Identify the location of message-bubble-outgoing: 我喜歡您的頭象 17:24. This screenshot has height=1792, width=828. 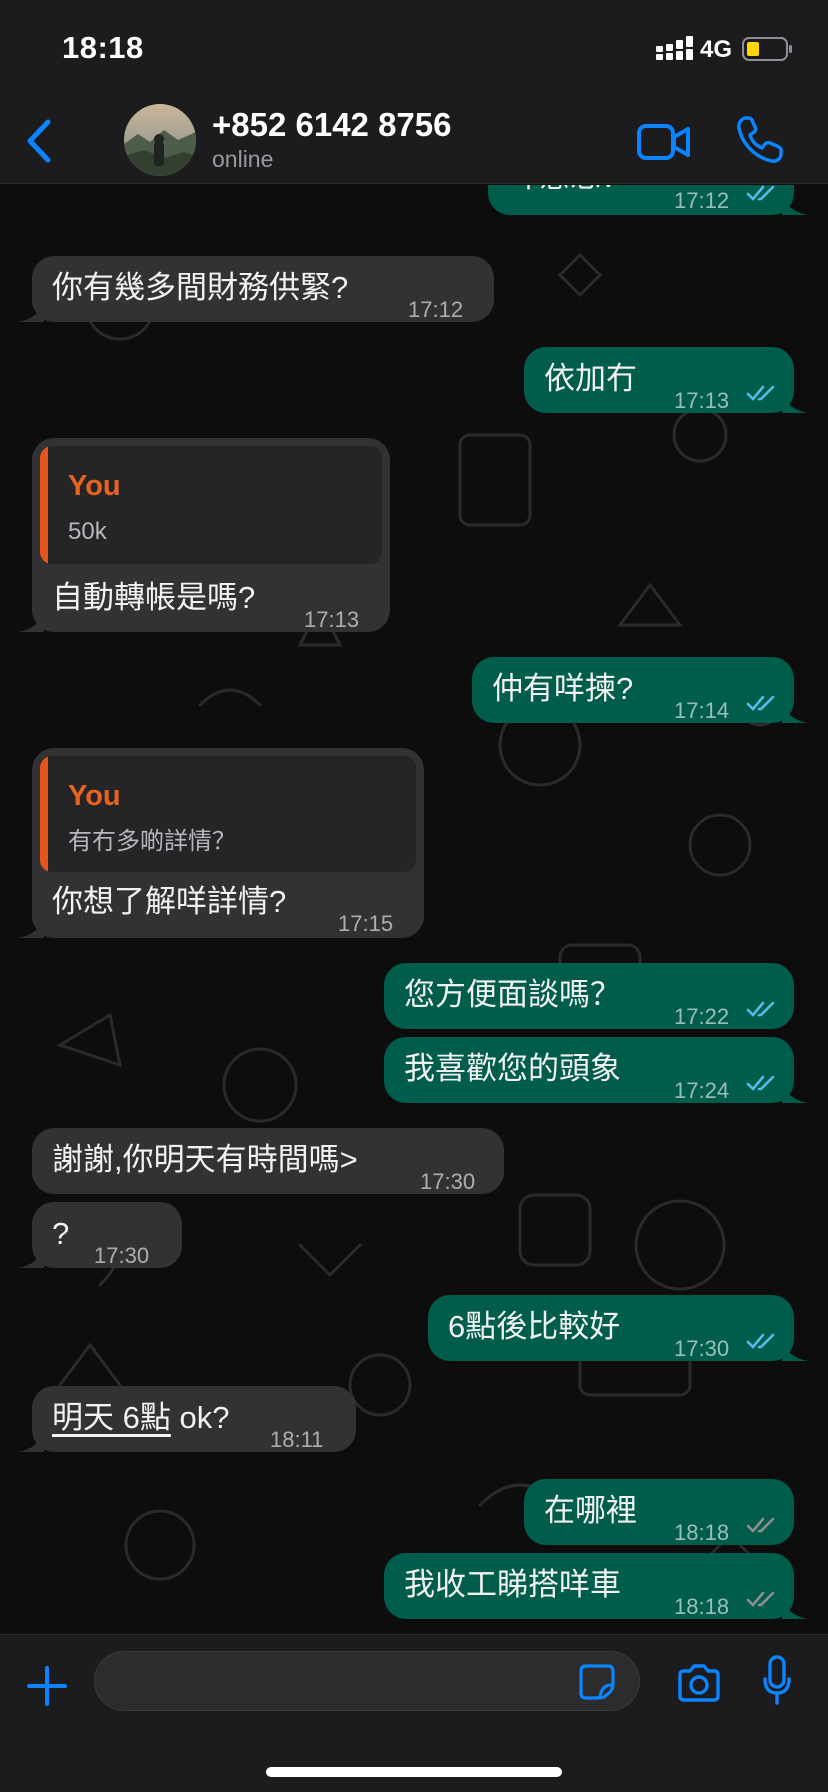
(596, 1070).